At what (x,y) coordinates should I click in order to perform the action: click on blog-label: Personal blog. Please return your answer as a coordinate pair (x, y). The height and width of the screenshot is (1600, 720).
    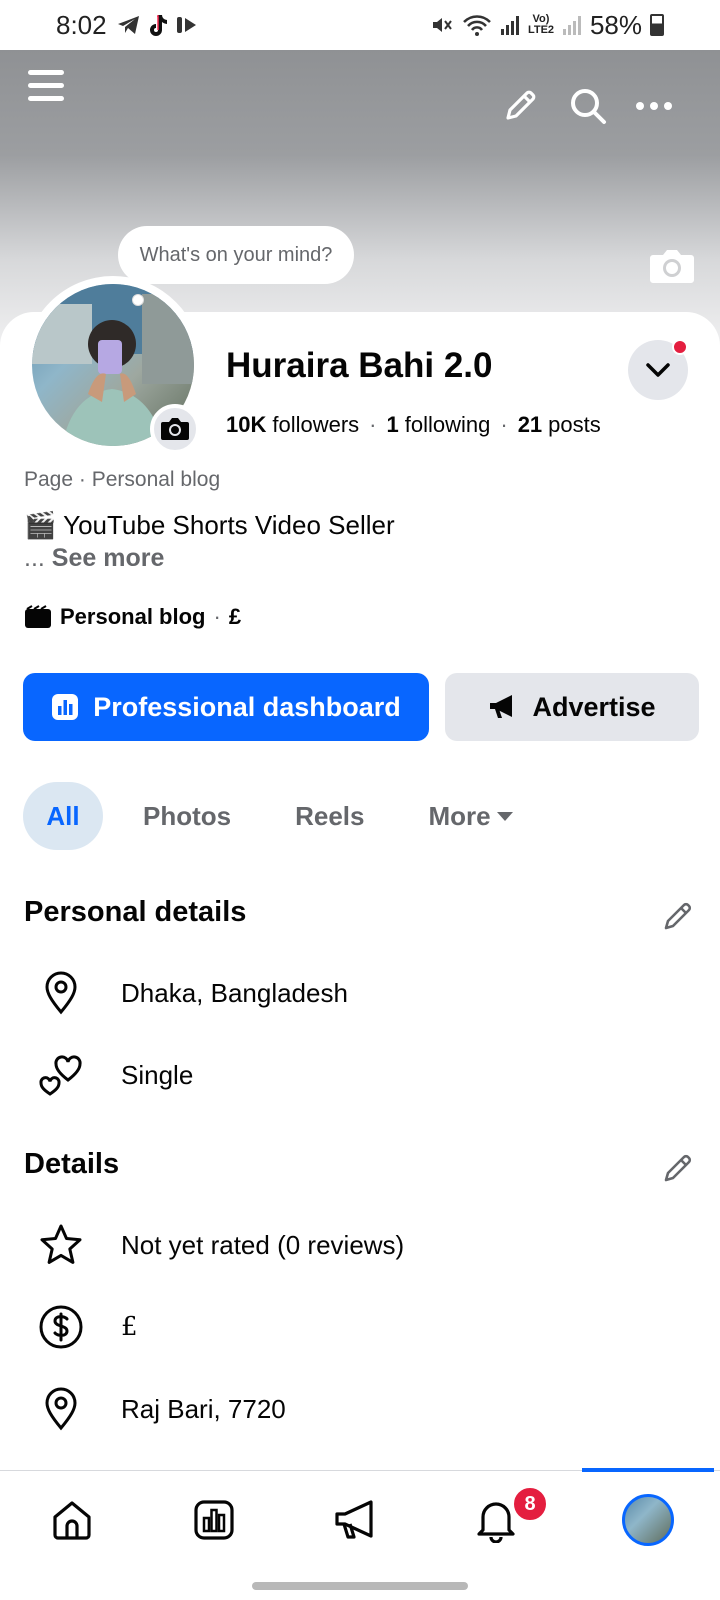
    Looking at the image, I should click on (133, 616).